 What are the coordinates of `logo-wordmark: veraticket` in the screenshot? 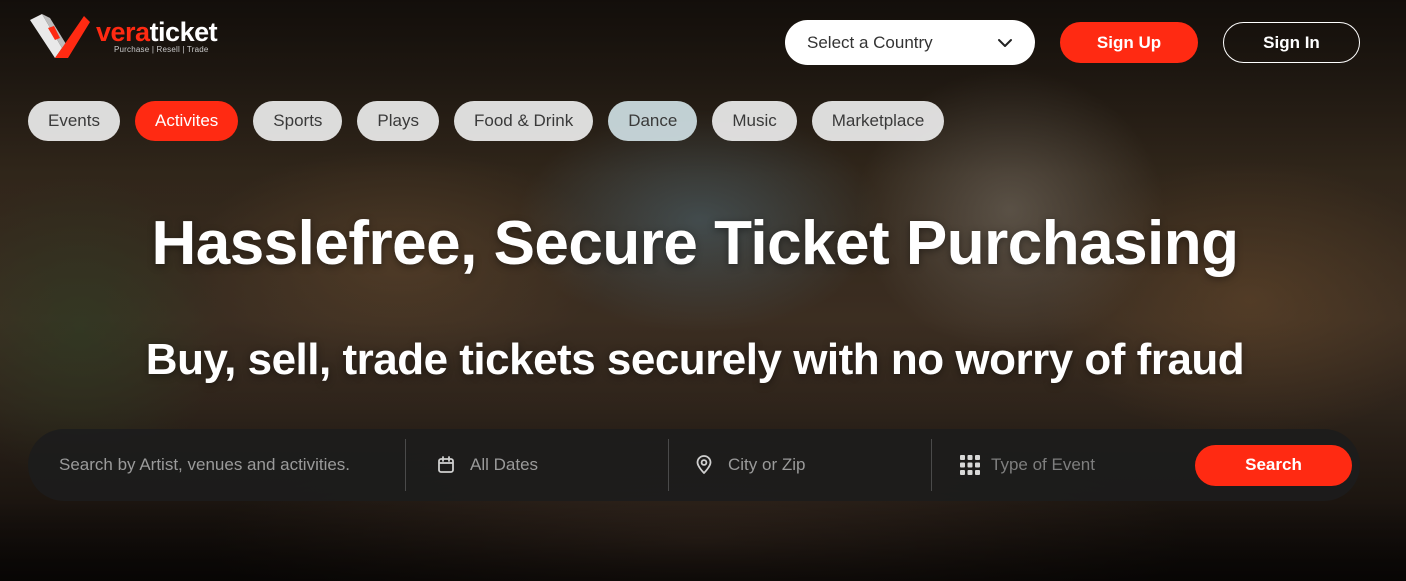 It's located at (157, 32).